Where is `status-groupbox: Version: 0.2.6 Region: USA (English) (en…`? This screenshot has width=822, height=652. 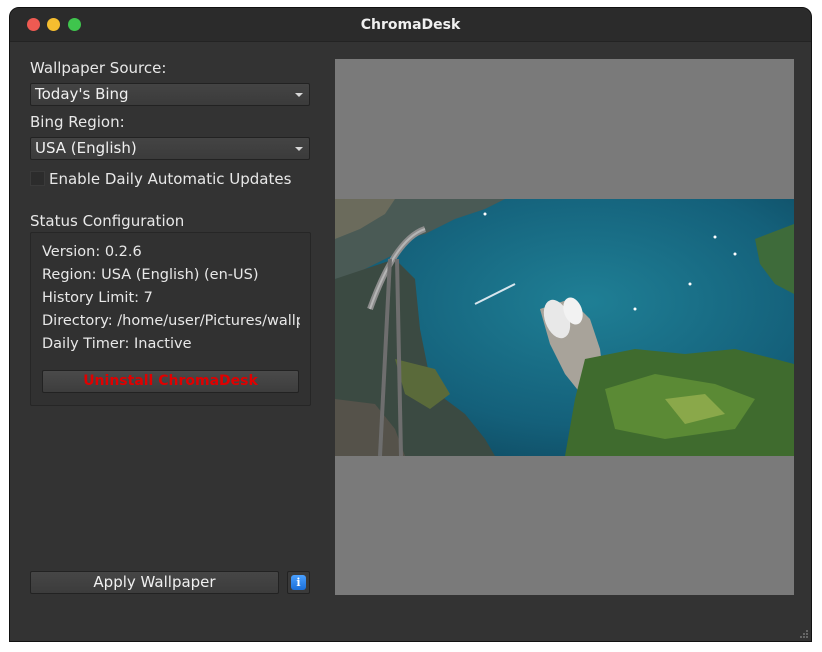
status-groupbox: Version: 0.2.6 Region: USA (English) (en… is located at coordinates (170, 319).